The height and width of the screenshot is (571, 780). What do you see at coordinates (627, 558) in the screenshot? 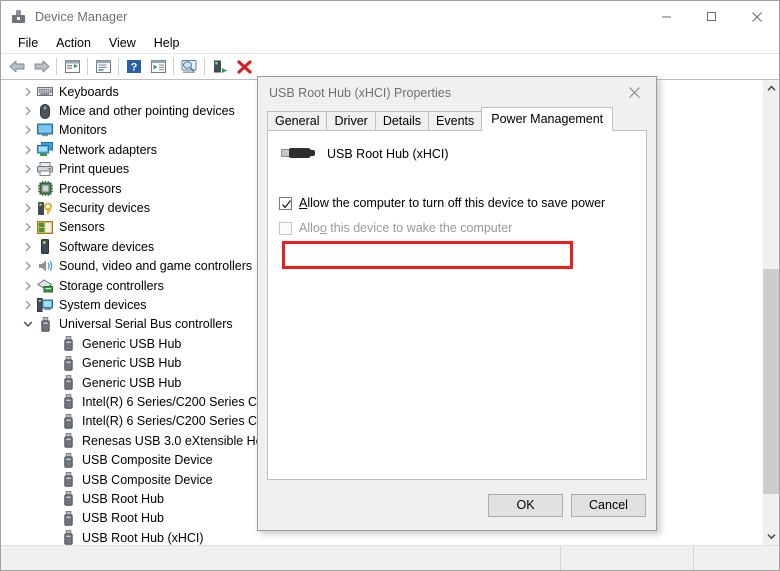
I see `status-pane-second` at bounding box center [627, 558].